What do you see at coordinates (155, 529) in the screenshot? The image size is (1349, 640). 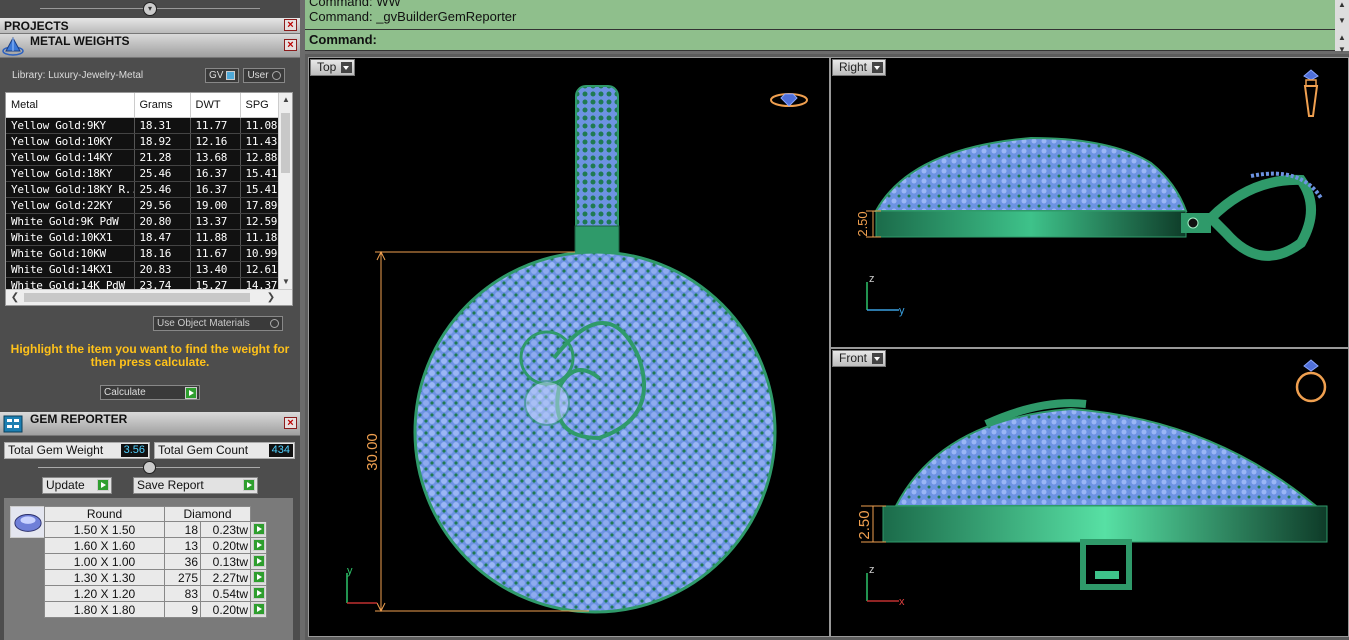 I see `gem-table-row: 1.50 X 1.50 18 0.23tw` at bounding box center [155, 529].